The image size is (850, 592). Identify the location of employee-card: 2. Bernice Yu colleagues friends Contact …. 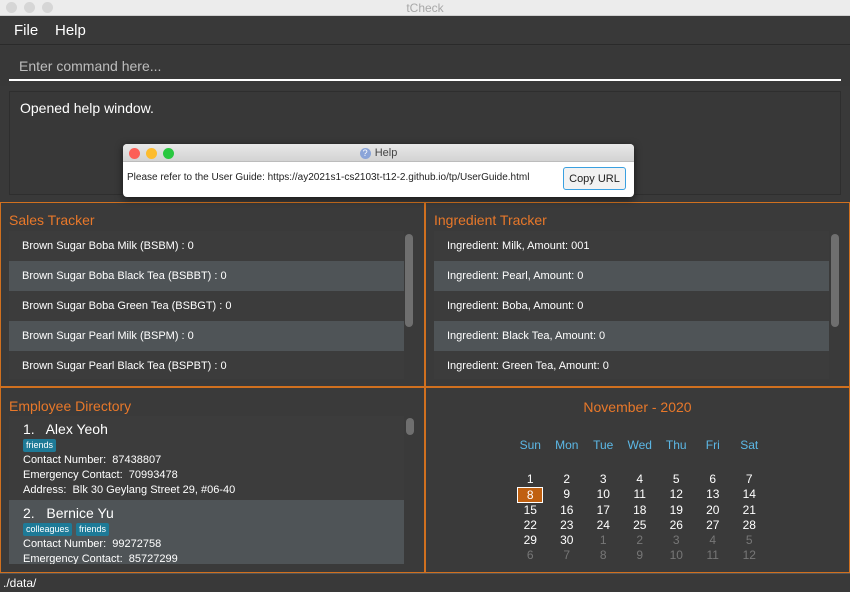
(206, 532).